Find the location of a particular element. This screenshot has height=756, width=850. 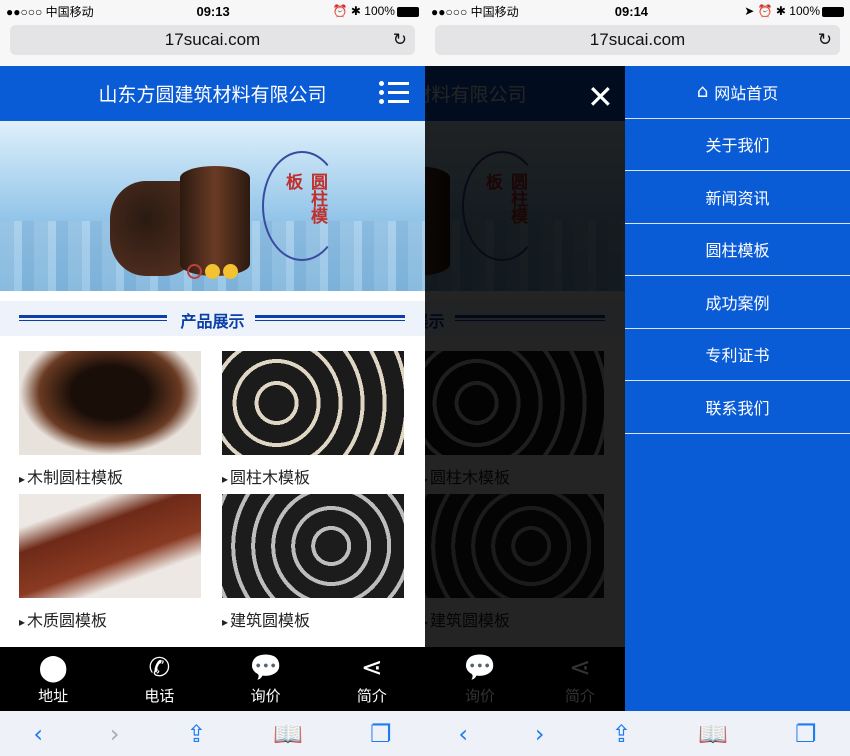

clock: 09:13 is located at coordinates (213, 11).